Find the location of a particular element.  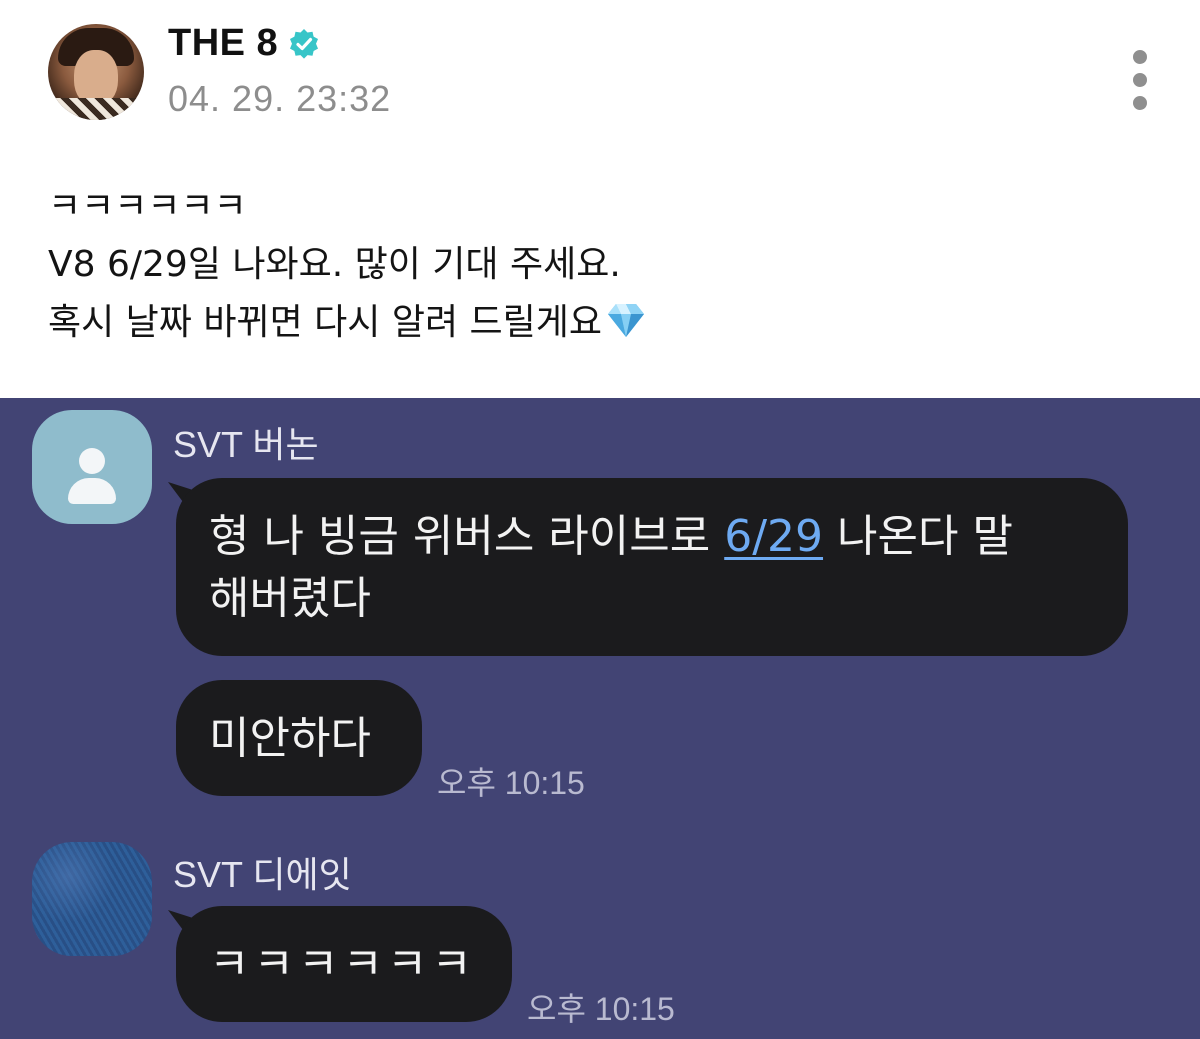

message-line: 형 나 빙금 위버스 라이브로 6/29 나온다 말 is located at coordinates (668, 537).